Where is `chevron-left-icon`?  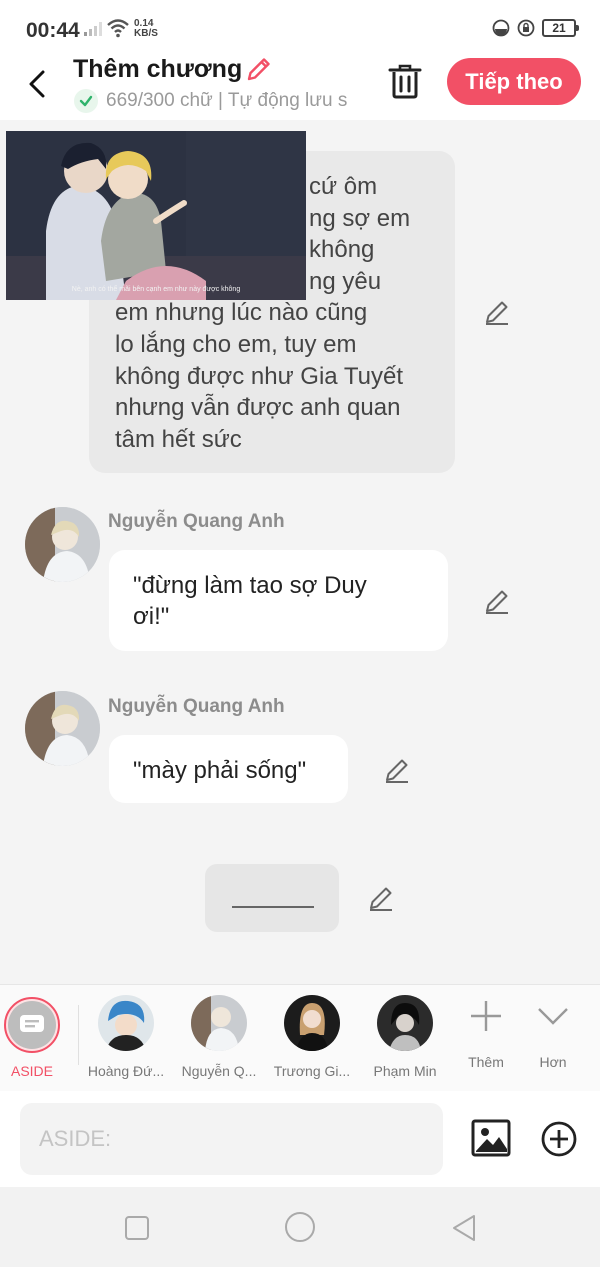 chevron-left-icon is located at coordinates (37, 84).